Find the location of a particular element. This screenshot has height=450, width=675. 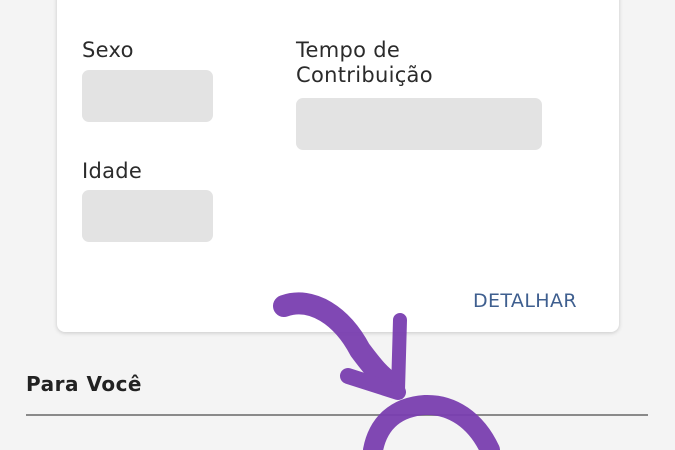

sexo-value-field is located at coordinates (147, 96).